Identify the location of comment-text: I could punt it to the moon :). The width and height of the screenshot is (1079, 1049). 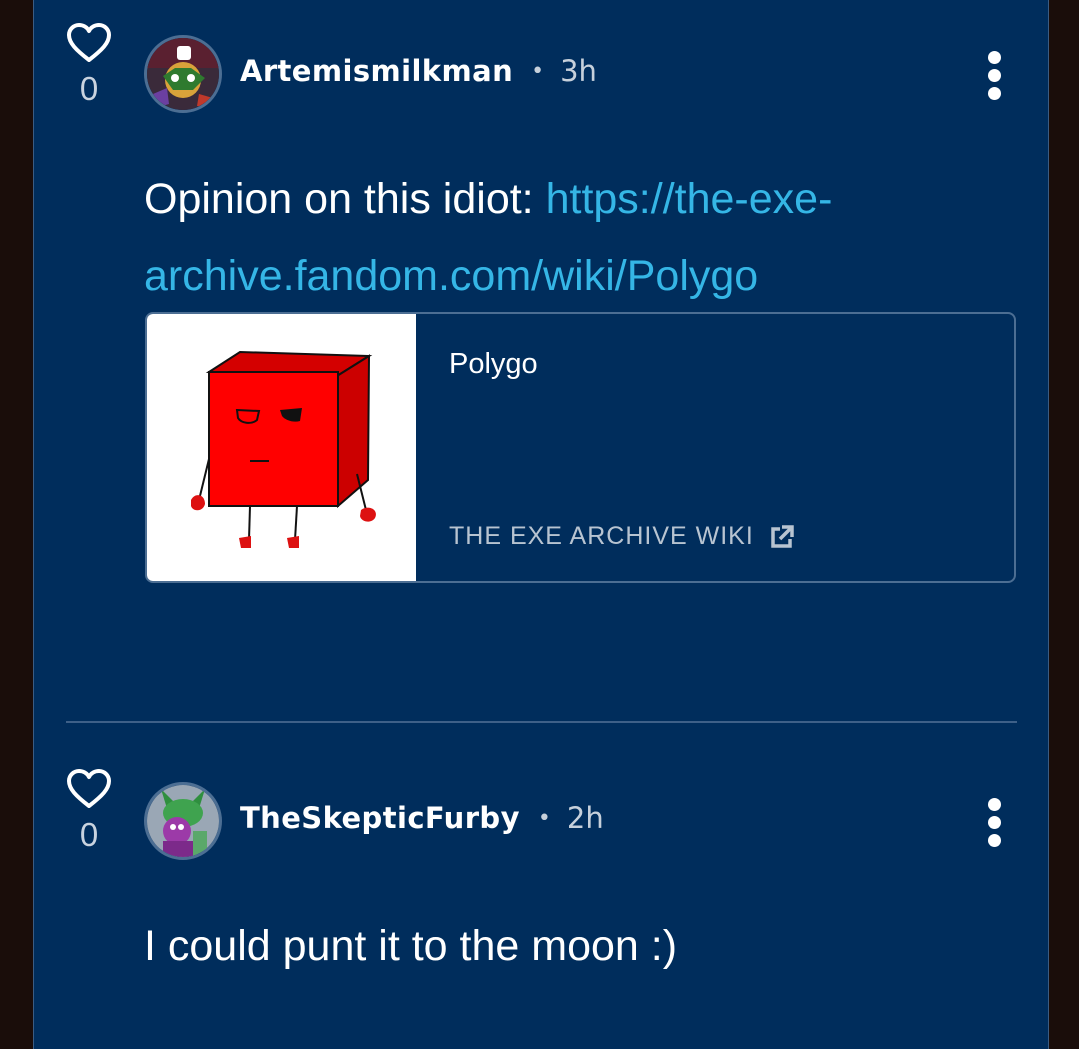
(411, 946).